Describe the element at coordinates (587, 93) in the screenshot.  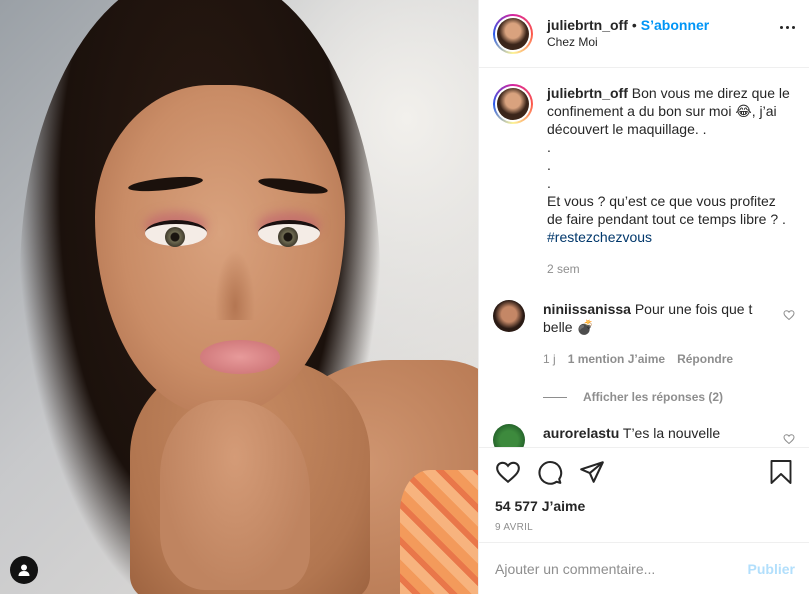
I see `caption-username: juliebrtn_off` at that location.